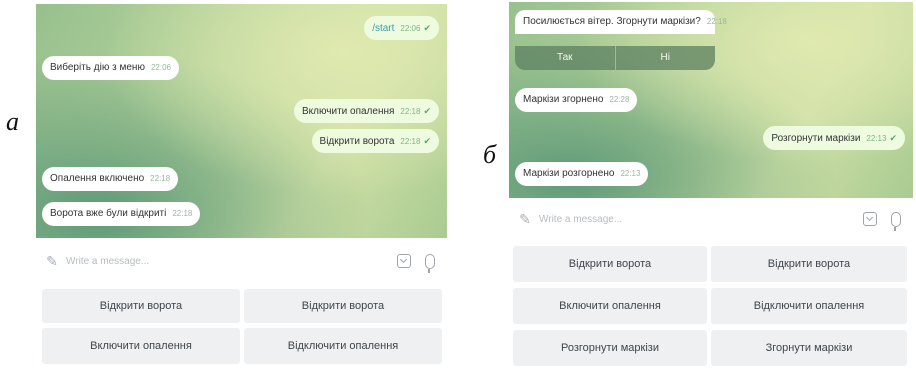 The image size is (916, 371). I want to click on message-bubble: Виберіть дію з меню 22:06, so click(110, 68).